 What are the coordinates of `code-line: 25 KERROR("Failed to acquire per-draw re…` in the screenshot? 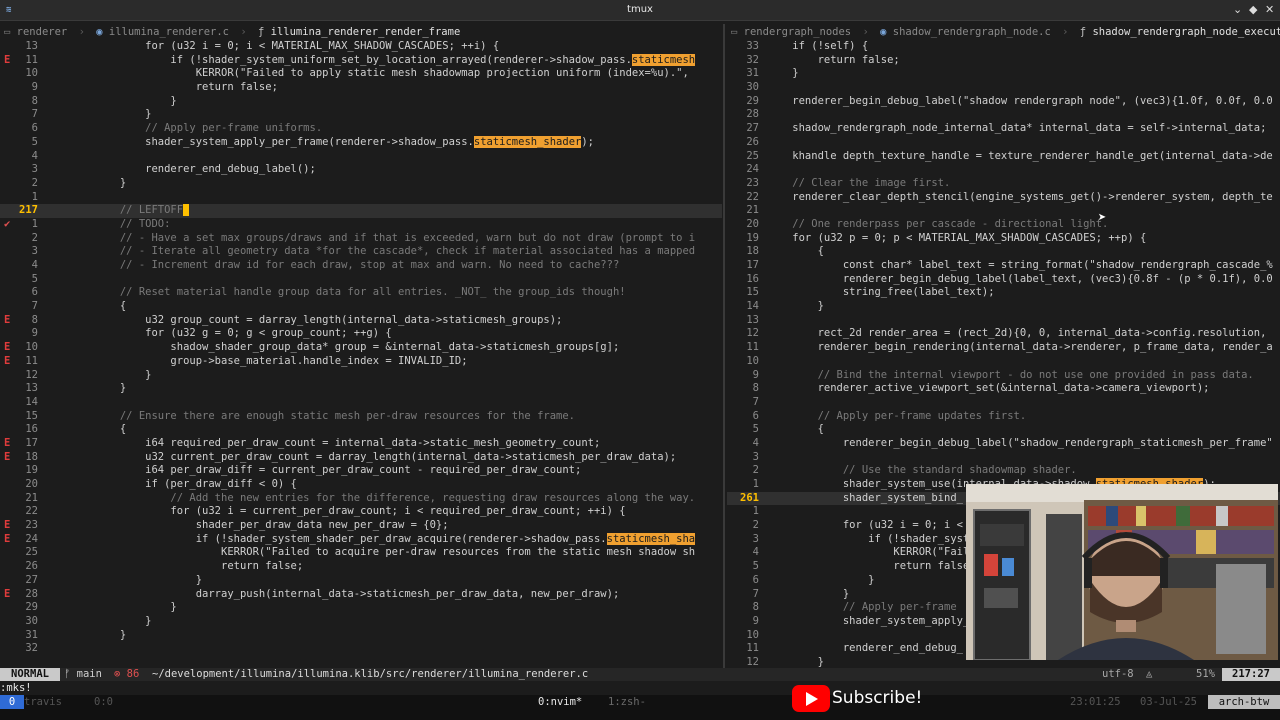 It's located at (361, 553).